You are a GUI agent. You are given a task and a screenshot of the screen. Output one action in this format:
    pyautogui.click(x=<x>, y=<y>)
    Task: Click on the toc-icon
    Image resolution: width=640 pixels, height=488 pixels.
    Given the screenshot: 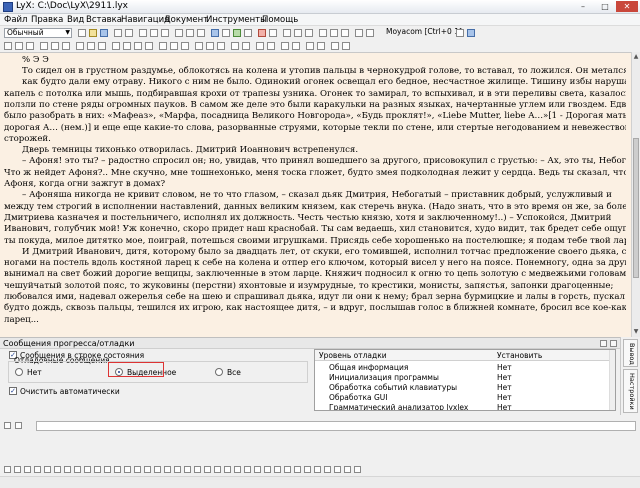 What is the action you would take?
    pyautogui.click(x=287, y=33)
    